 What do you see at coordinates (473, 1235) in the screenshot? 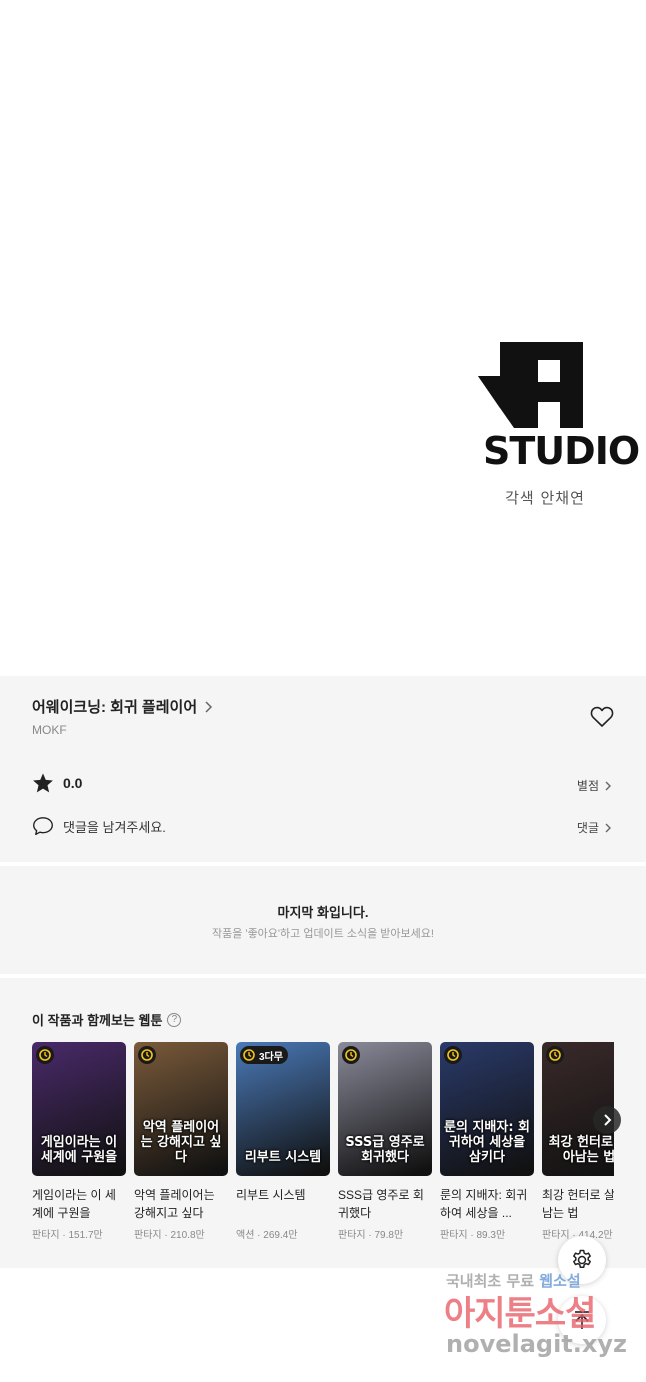
I see `recommendation-meta: 판타지 · 89.3만` at bounding box center [473, 1235].